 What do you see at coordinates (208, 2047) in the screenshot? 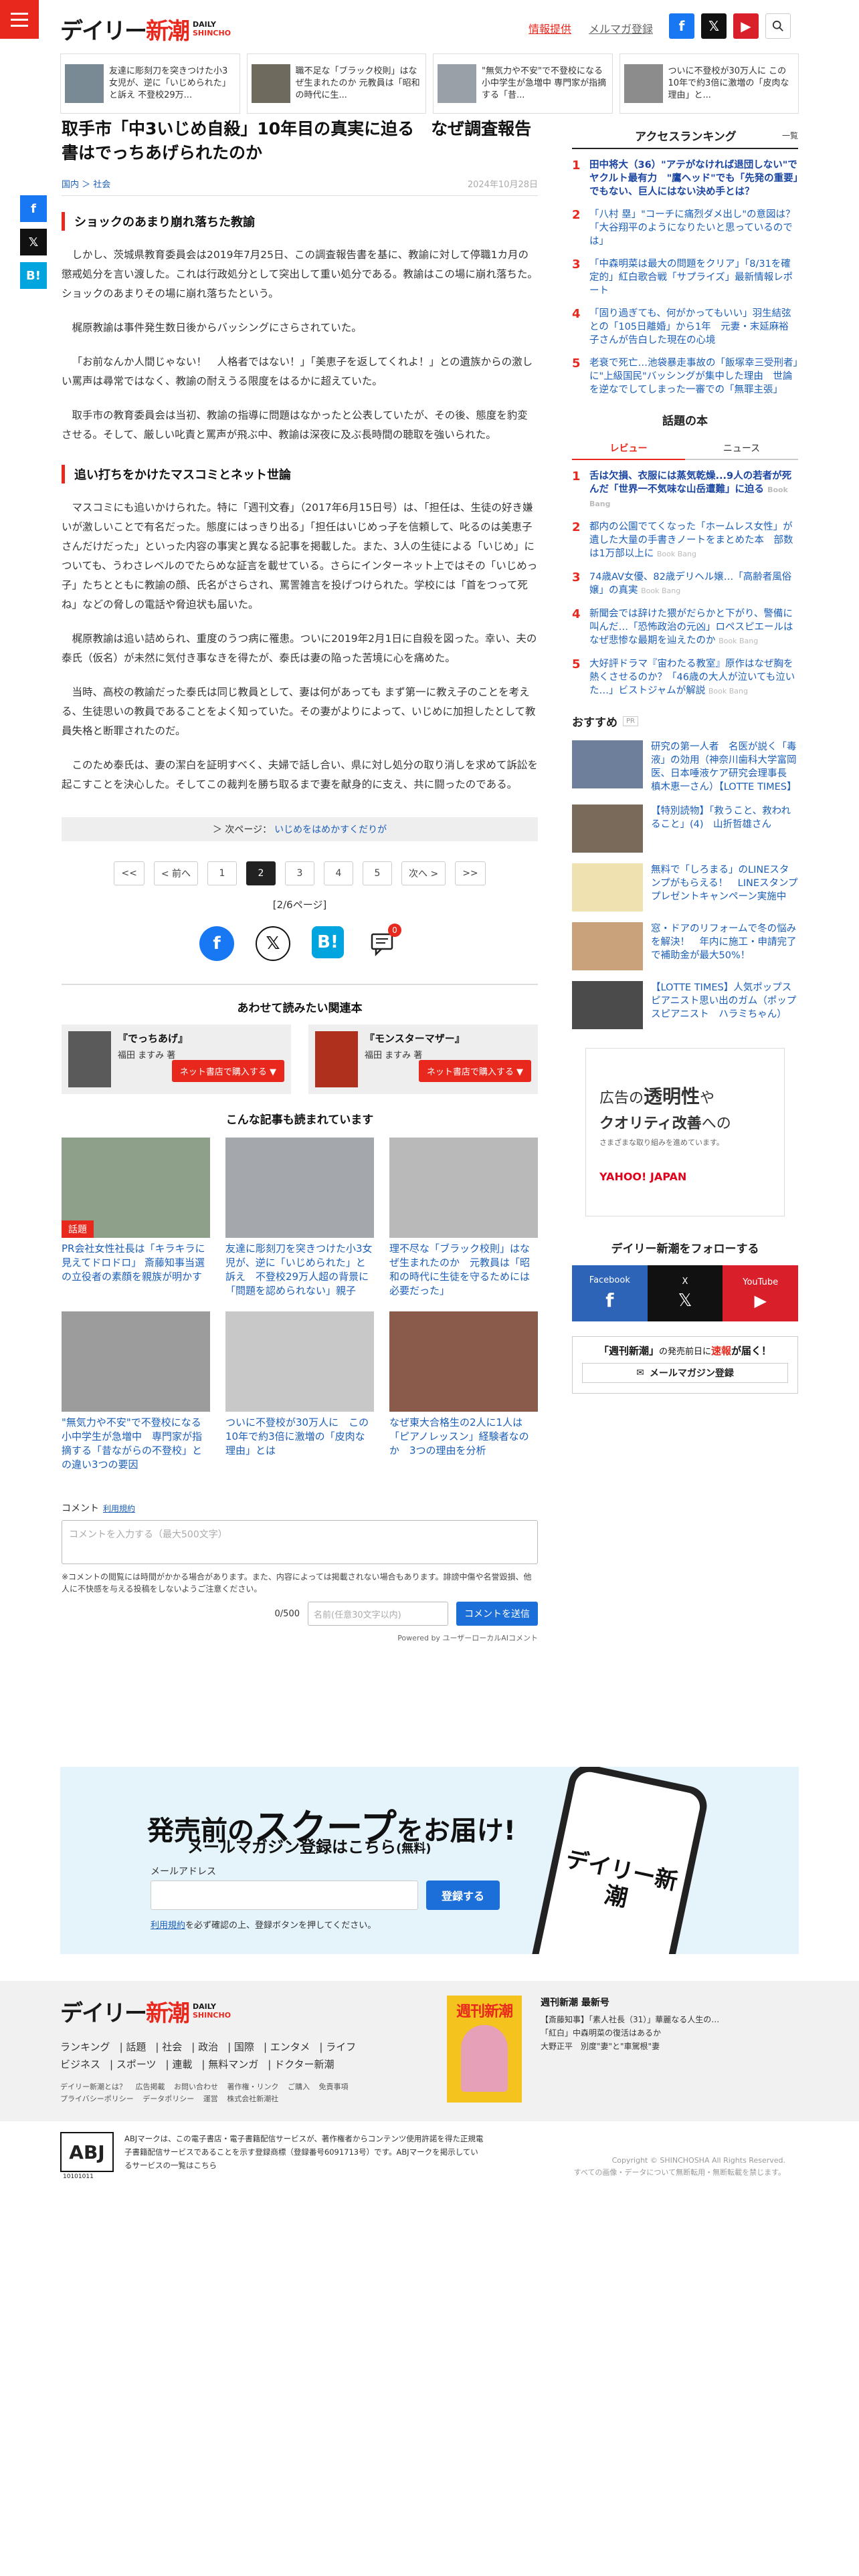
I see `footer-link: 政治` at bounding box center [208, 2047].